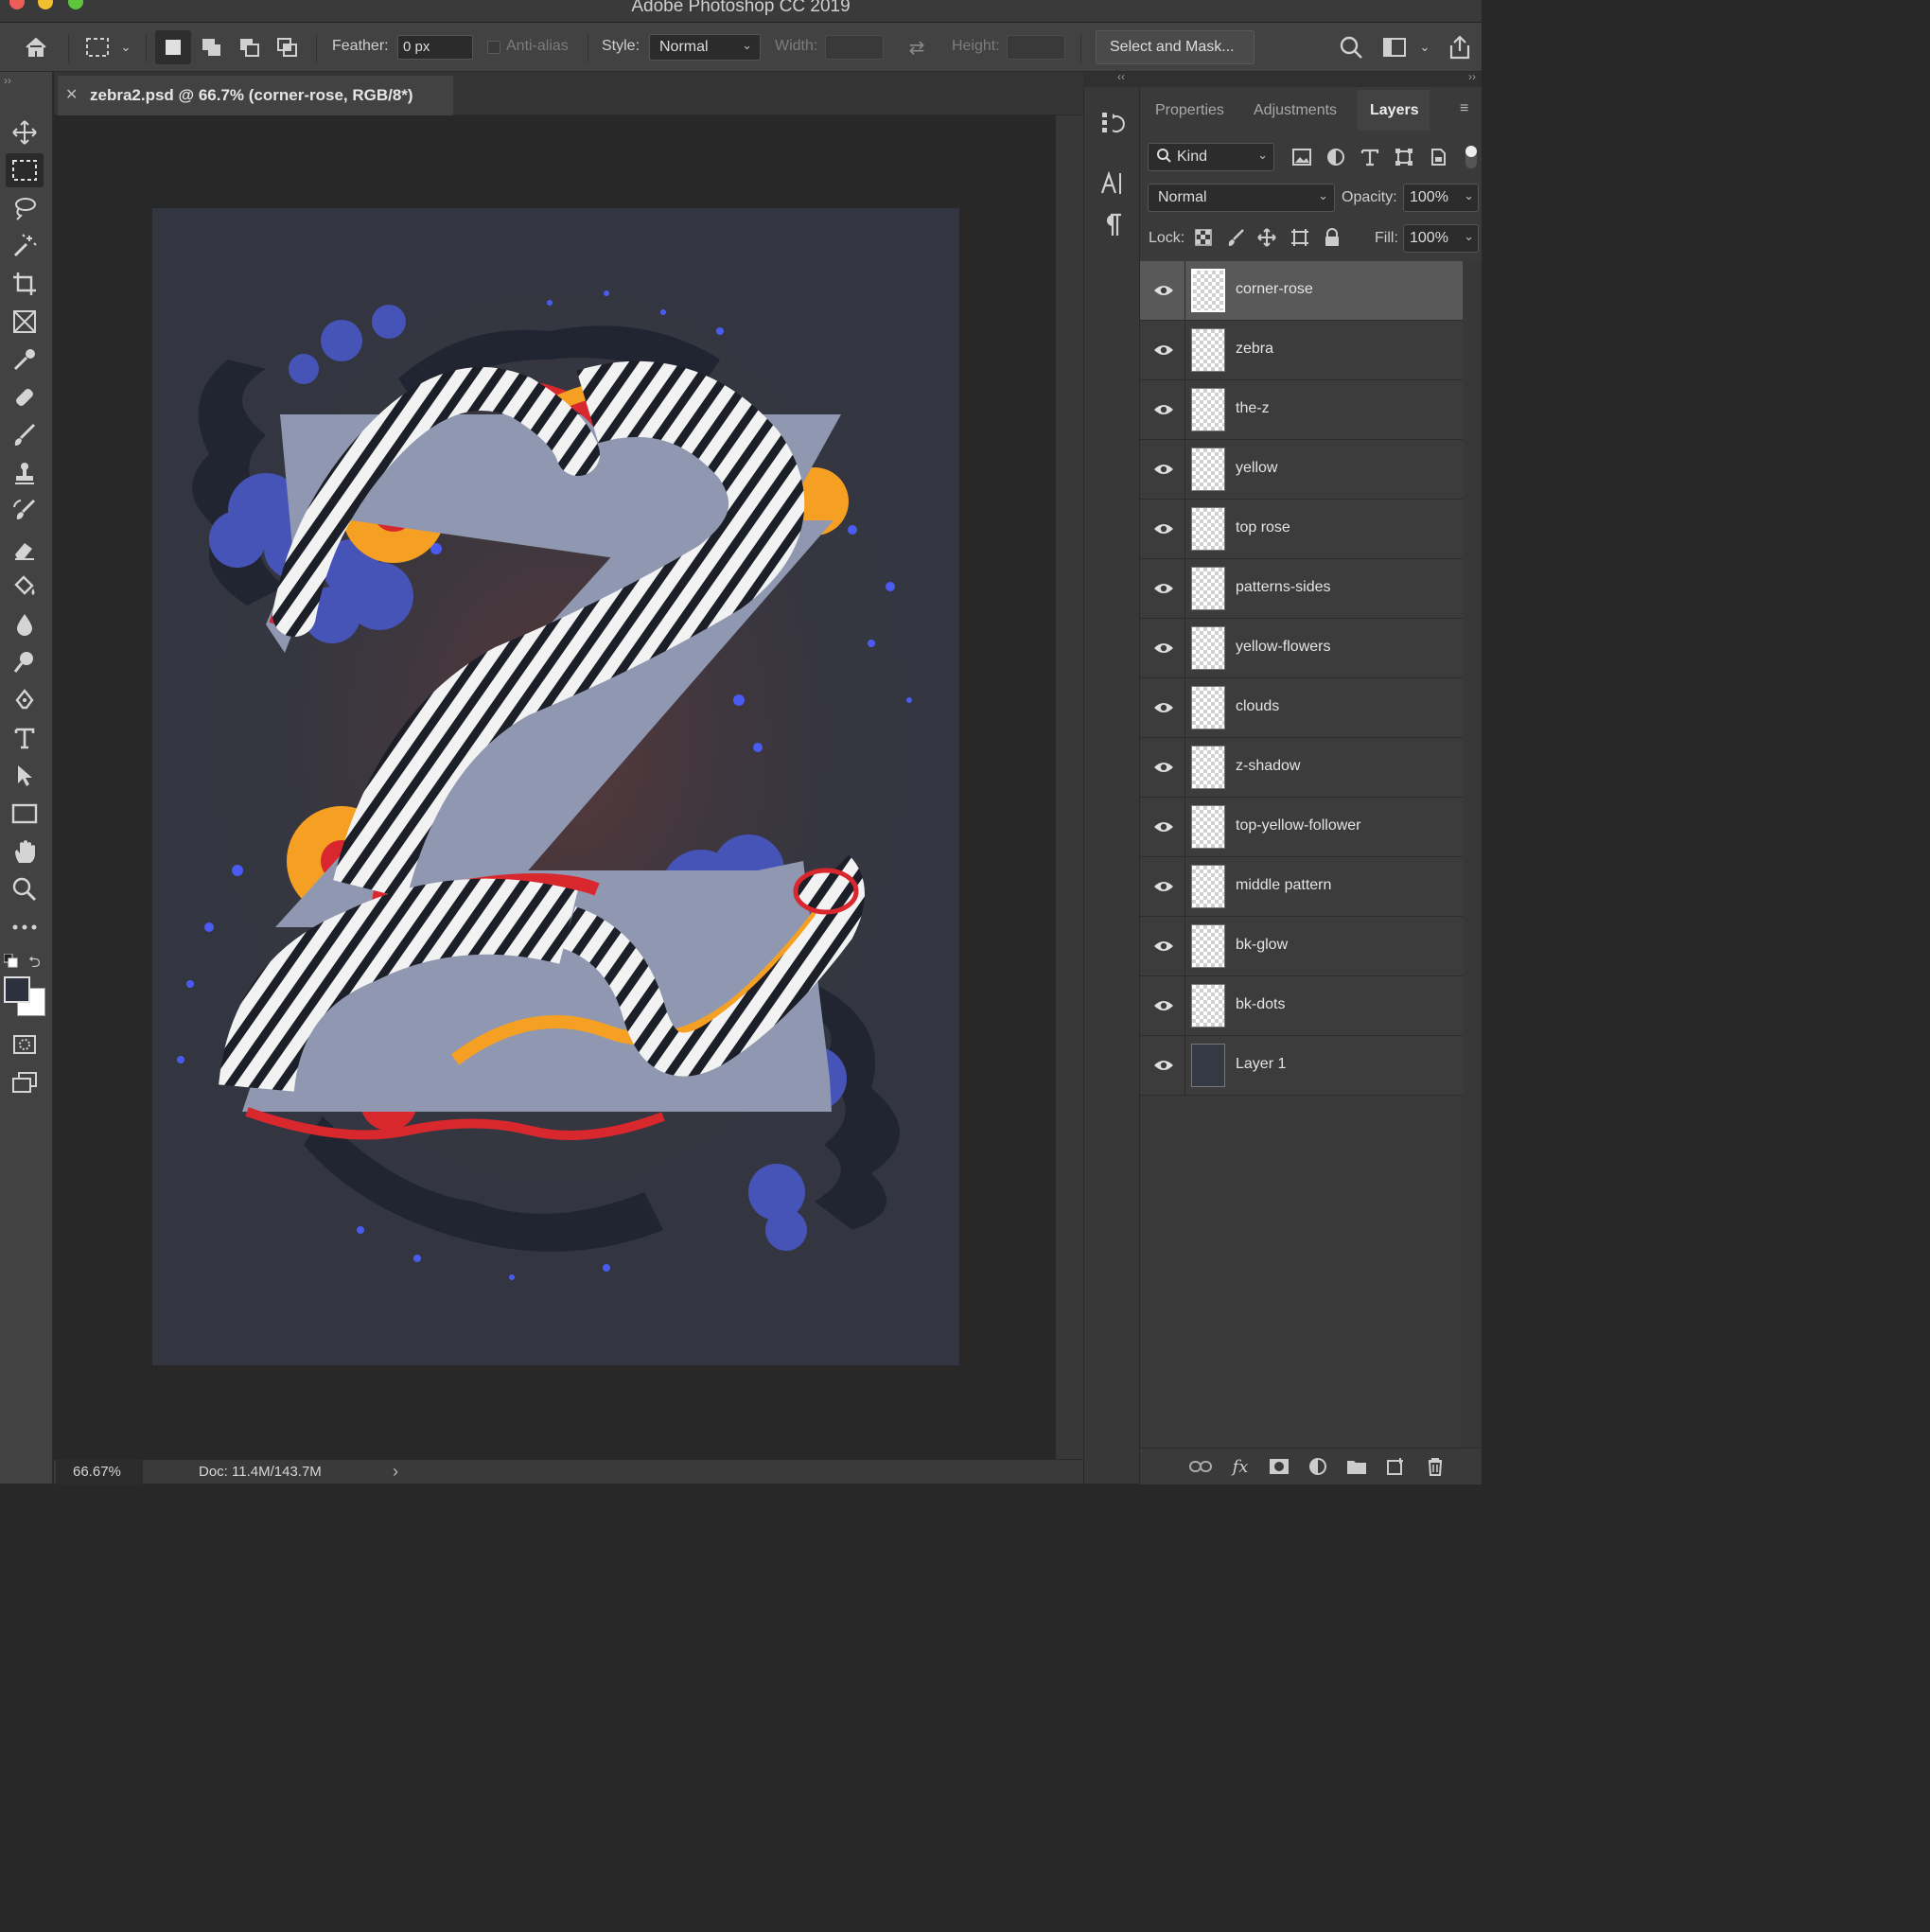 Image resolution: width=1930 pixels, height=1932 pixels. I want to click on feather-input: 0 px, so click(435, 47).